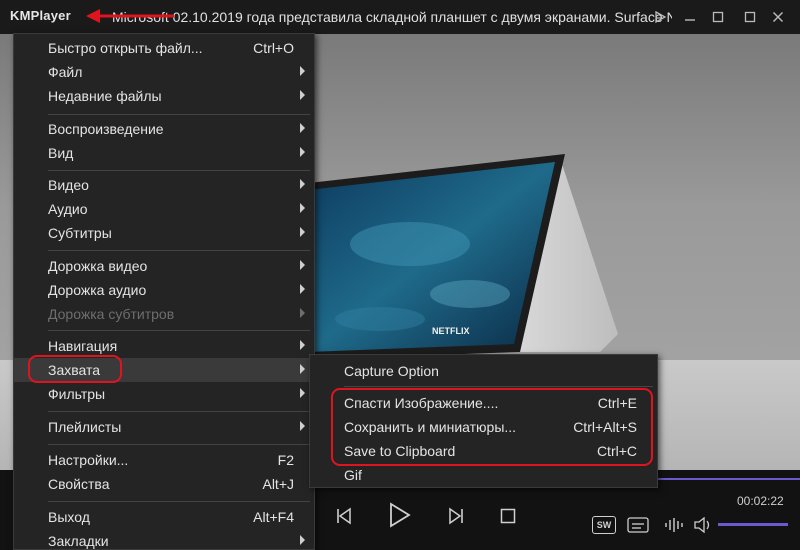 The height and width of the screenshot is (550, 800). Describe the element at coordinates (391, 371) in the screenshot. I see `menu-item-label: Capture Option` at that location.